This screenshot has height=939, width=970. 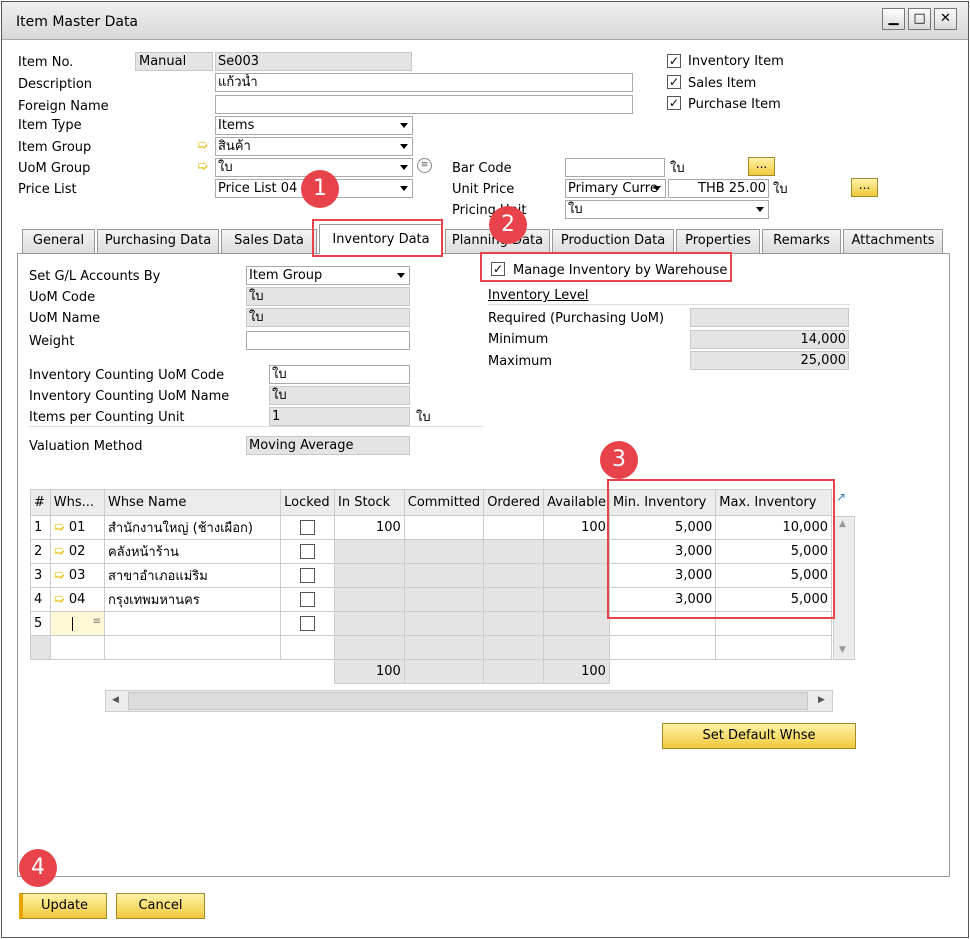 What do you see at coordinates (801, 241) in the screenshot?
I see `tab-remarks: Remarks` at bounding box center [801, 241].